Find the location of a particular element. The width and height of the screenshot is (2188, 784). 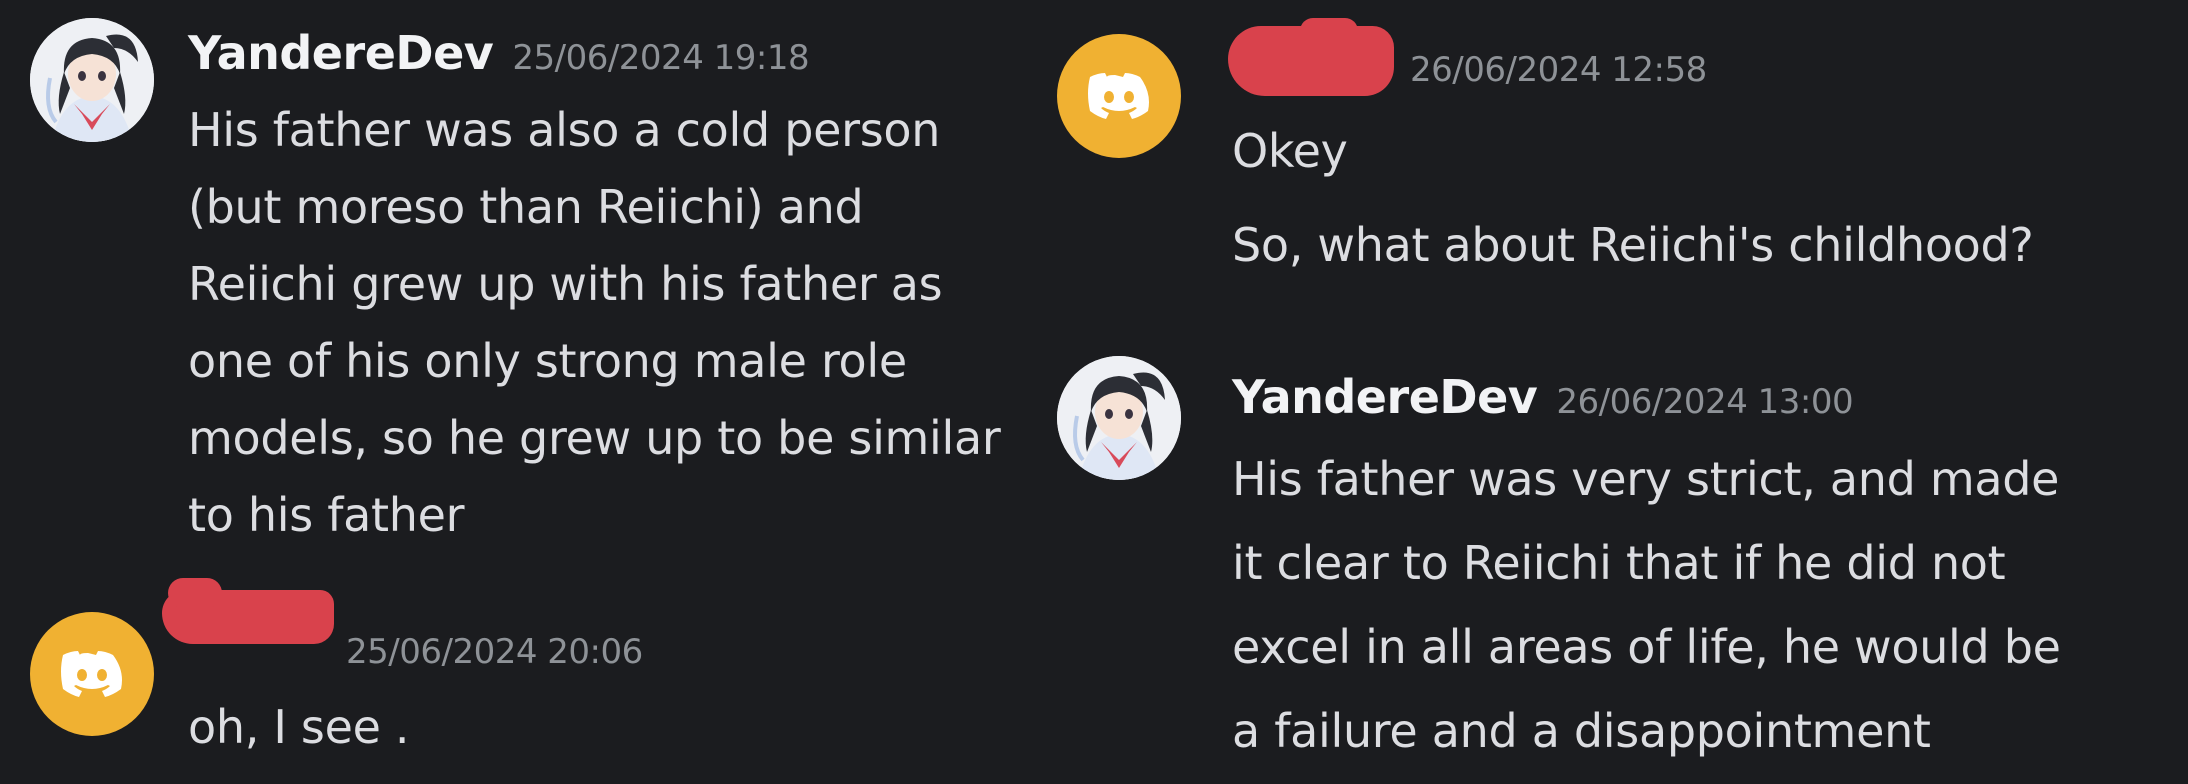

message-line: Okey is located at coordinates (1290, 151).